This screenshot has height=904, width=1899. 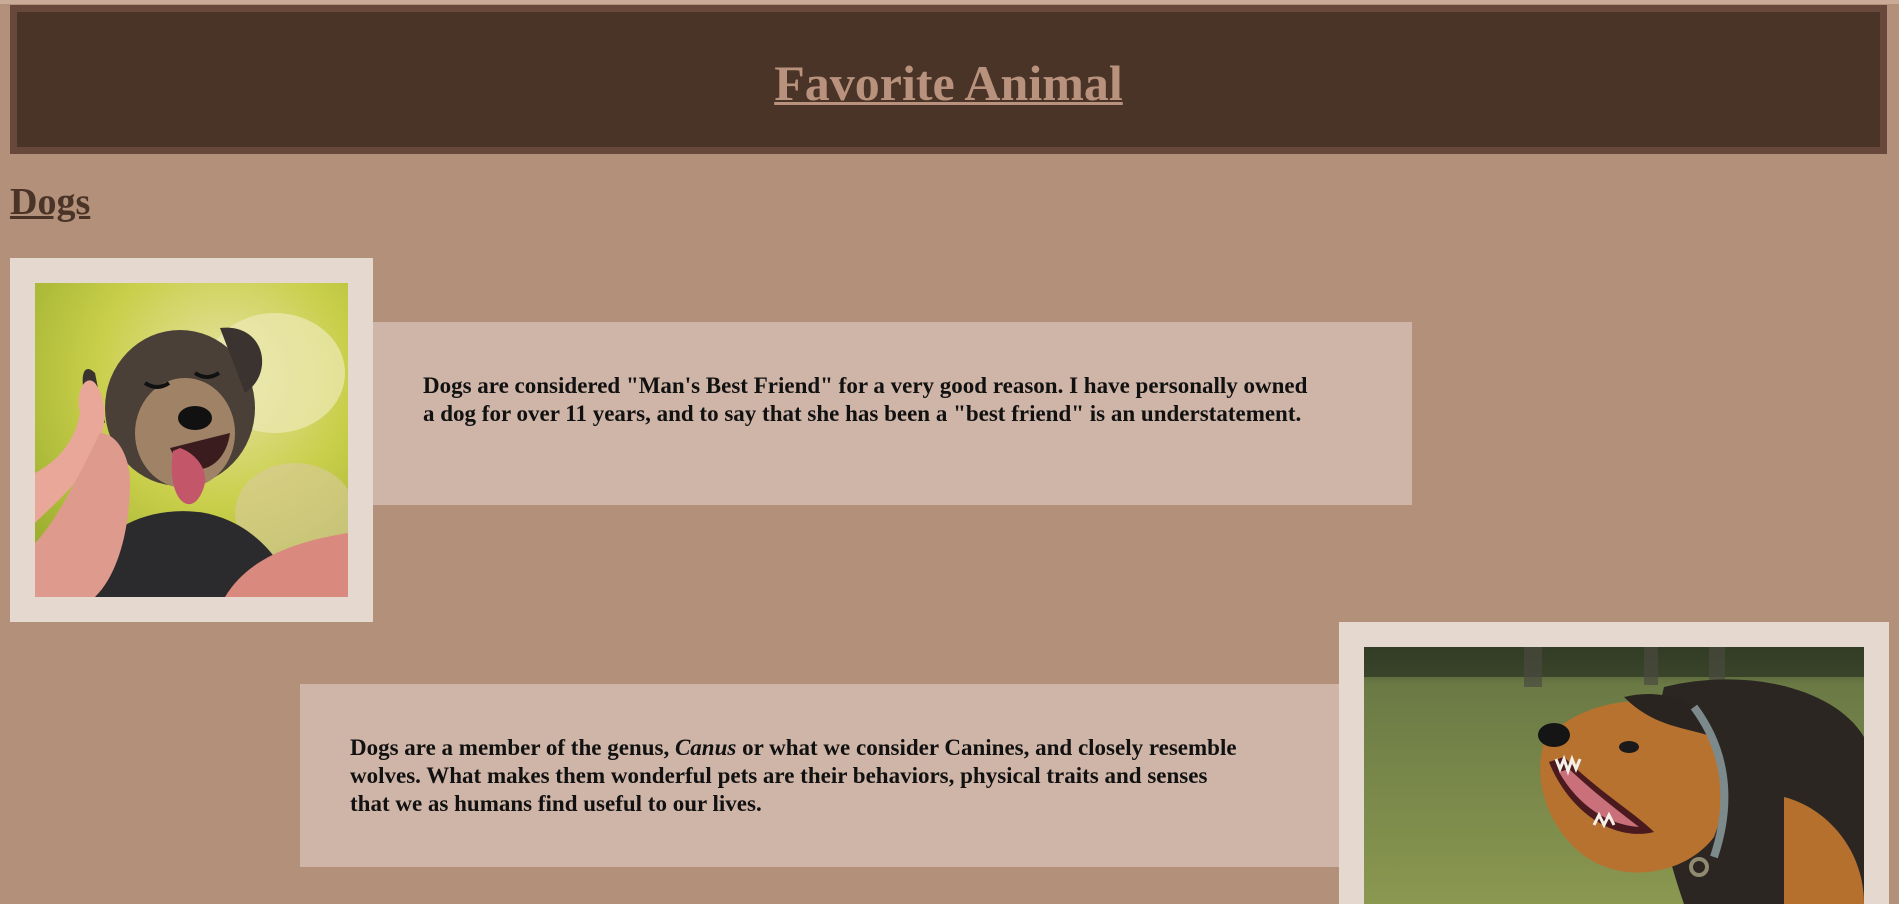 I want to click on happy-dog-photo, so click(x=191, y=440).